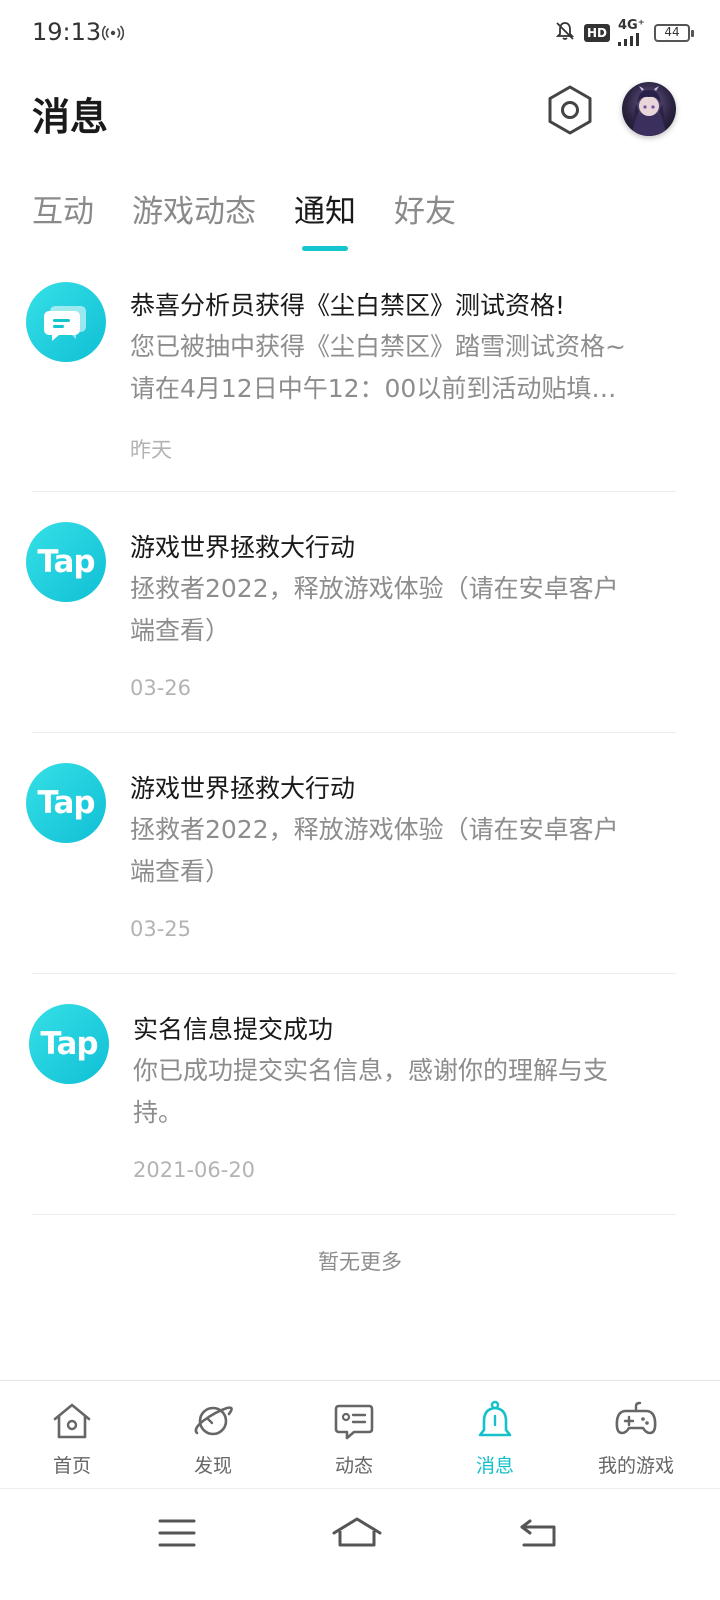  Describe the element at coordinates (494, 1466) in the screenshot. I see `nav-label: 消息` at that location.